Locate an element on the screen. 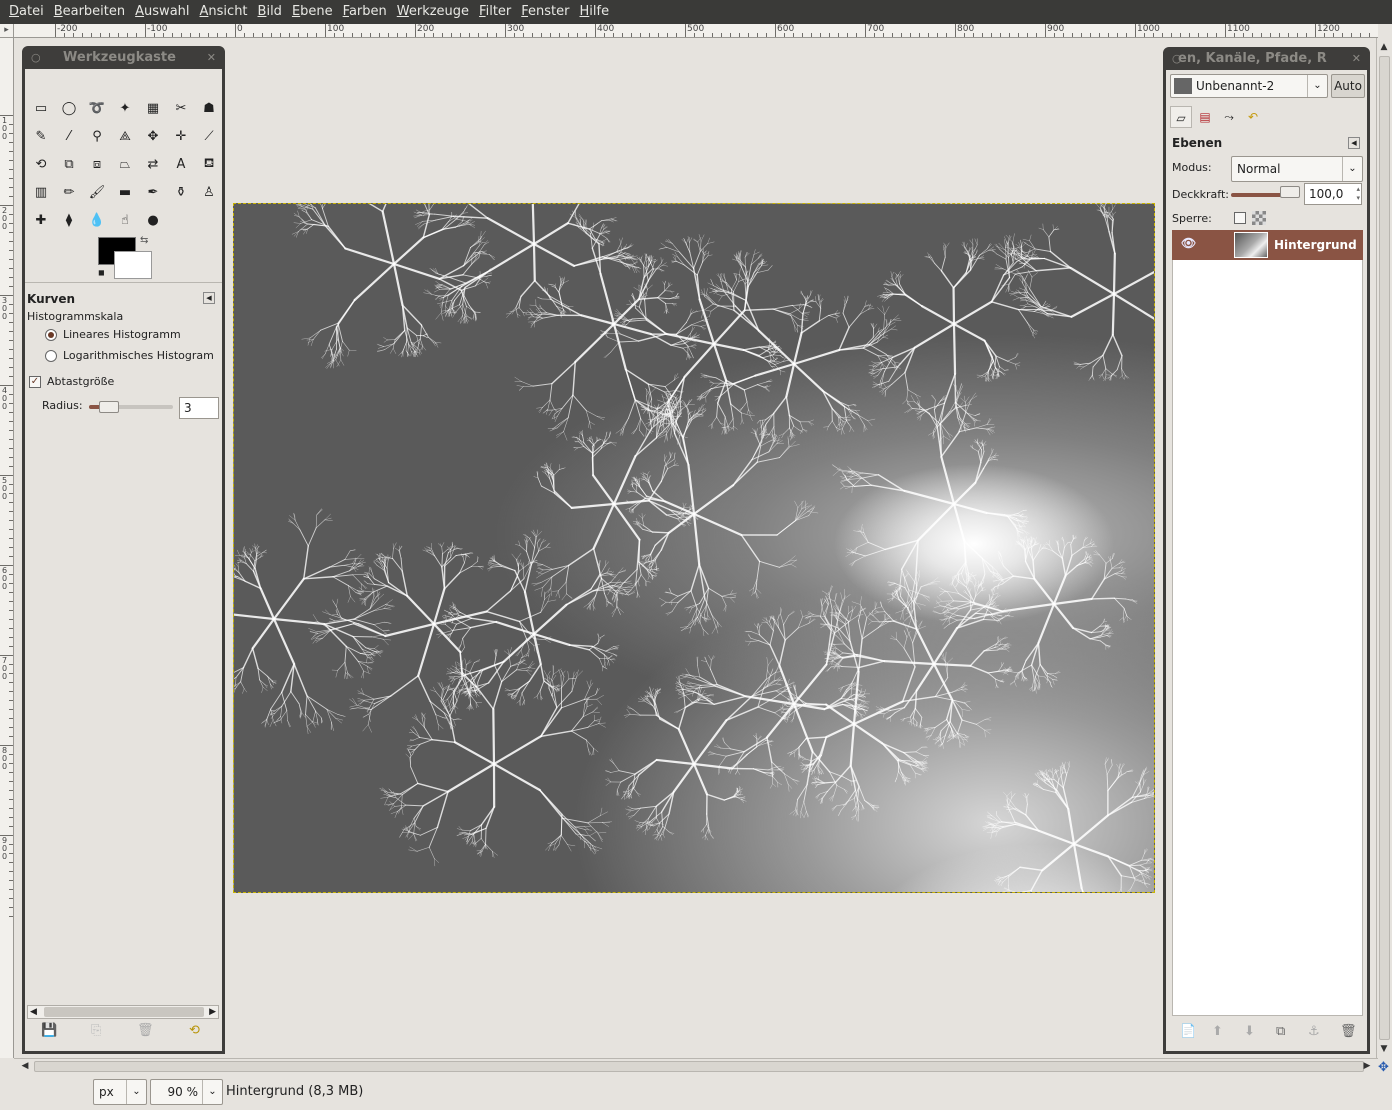 This screenshot has height=1110, width=1392. menu-ansicht: Ansicht is located at coordinates (224, 12).